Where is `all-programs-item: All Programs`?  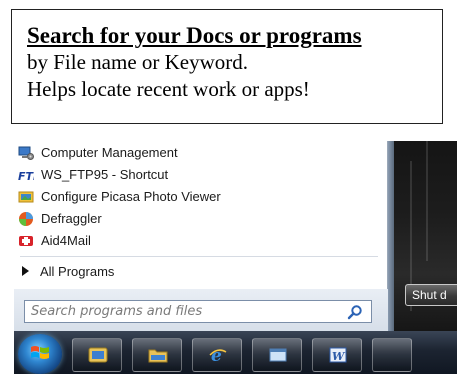 all-programs-item: All Programs is located at coordinates (68, 271).